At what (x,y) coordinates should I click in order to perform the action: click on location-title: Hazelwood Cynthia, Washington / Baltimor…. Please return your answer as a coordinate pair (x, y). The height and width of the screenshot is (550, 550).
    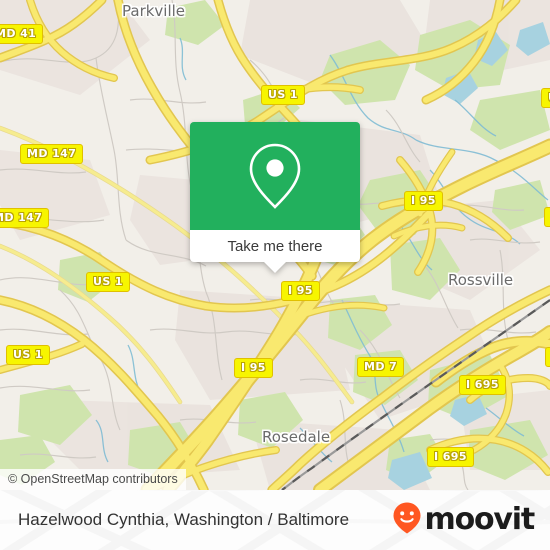
    Looking at the image, I should click on (184, 519).